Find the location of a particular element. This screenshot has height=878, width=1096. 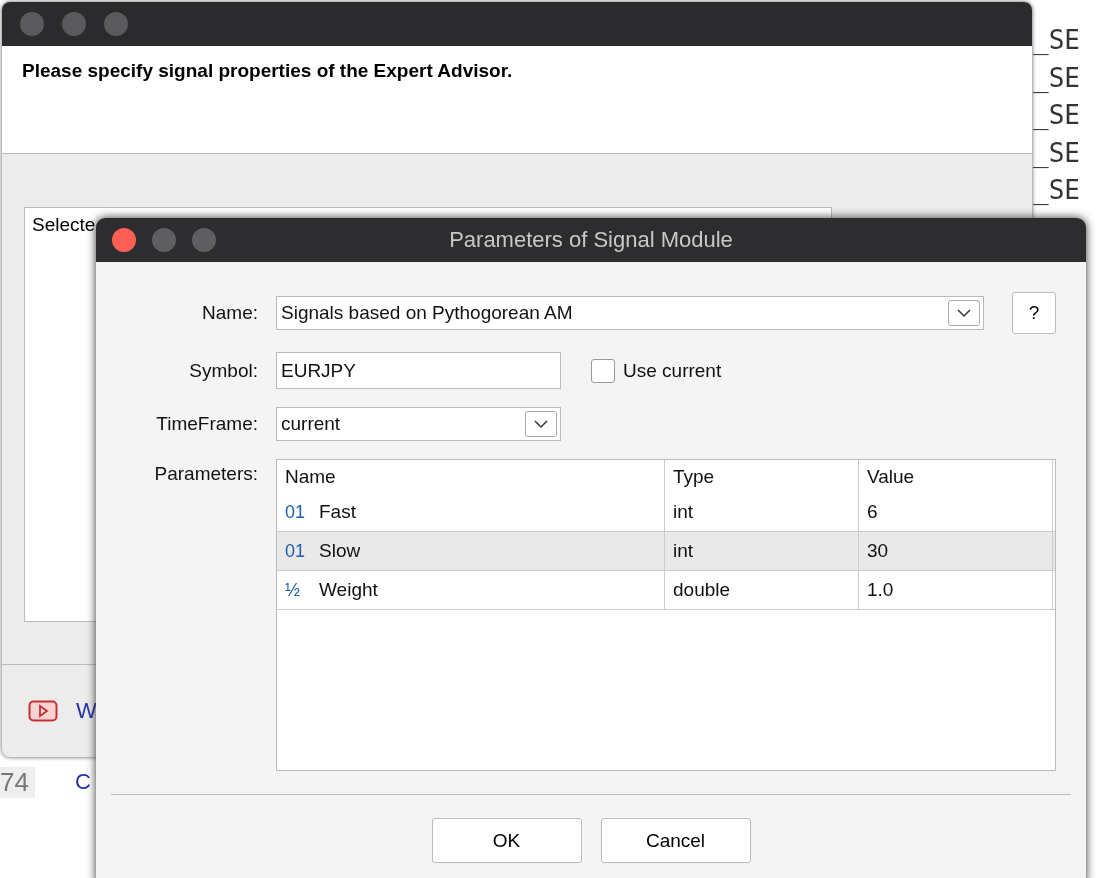

table-row: 01 Slow int 30 is located at coordinates (666, 551).